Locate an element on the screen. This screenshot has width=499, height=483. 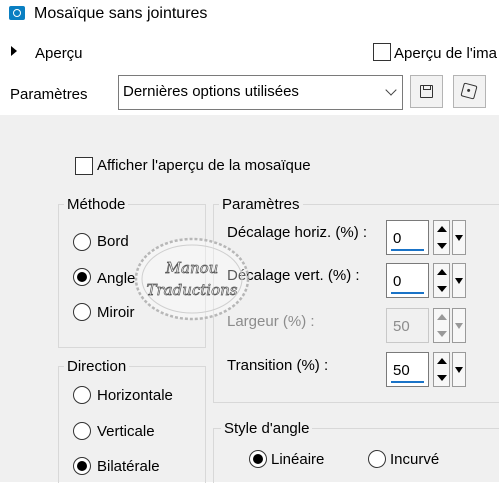
offset-vertical-dropdown is located at coordinates (459, 280).